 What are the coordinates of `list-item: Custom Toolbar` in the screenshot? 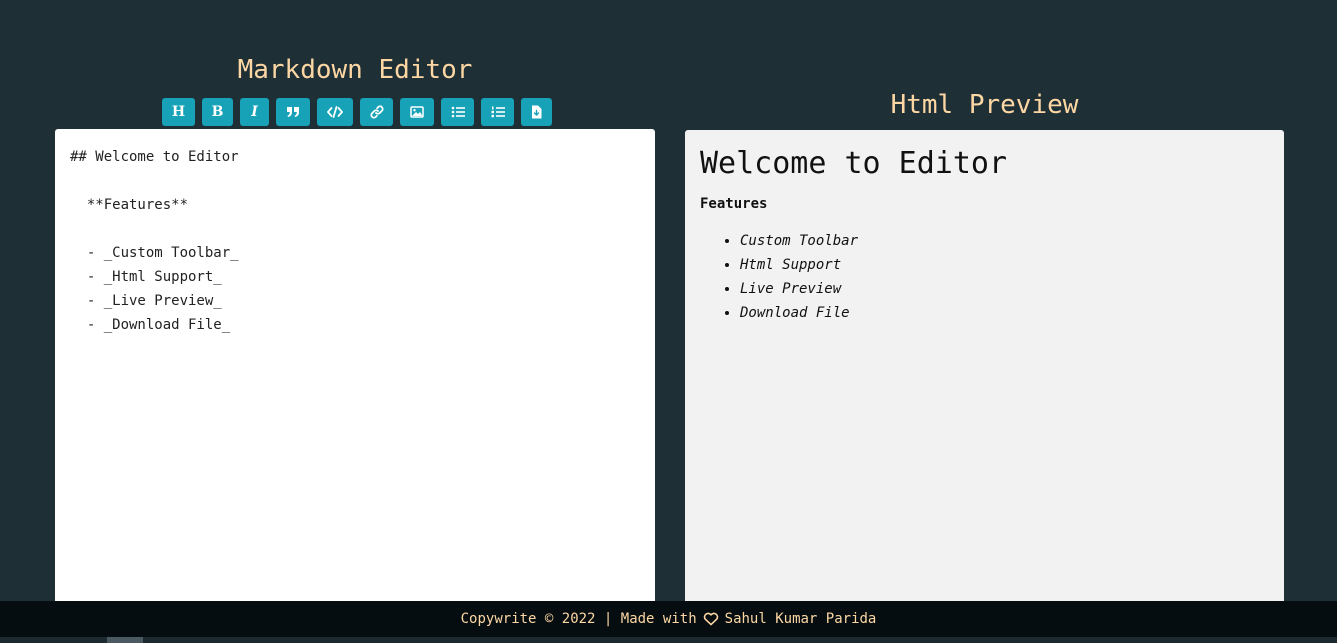 It's located at (1004, 241).